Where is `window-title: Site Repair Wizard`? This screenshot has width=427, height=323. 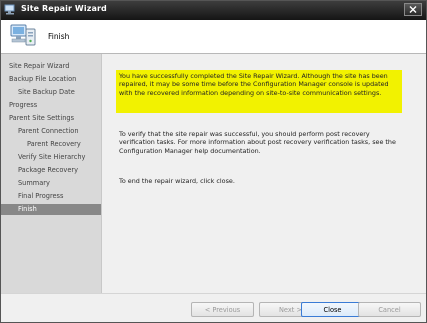
window-title: Site Repair Wizard is located at coordinates (64, 8).